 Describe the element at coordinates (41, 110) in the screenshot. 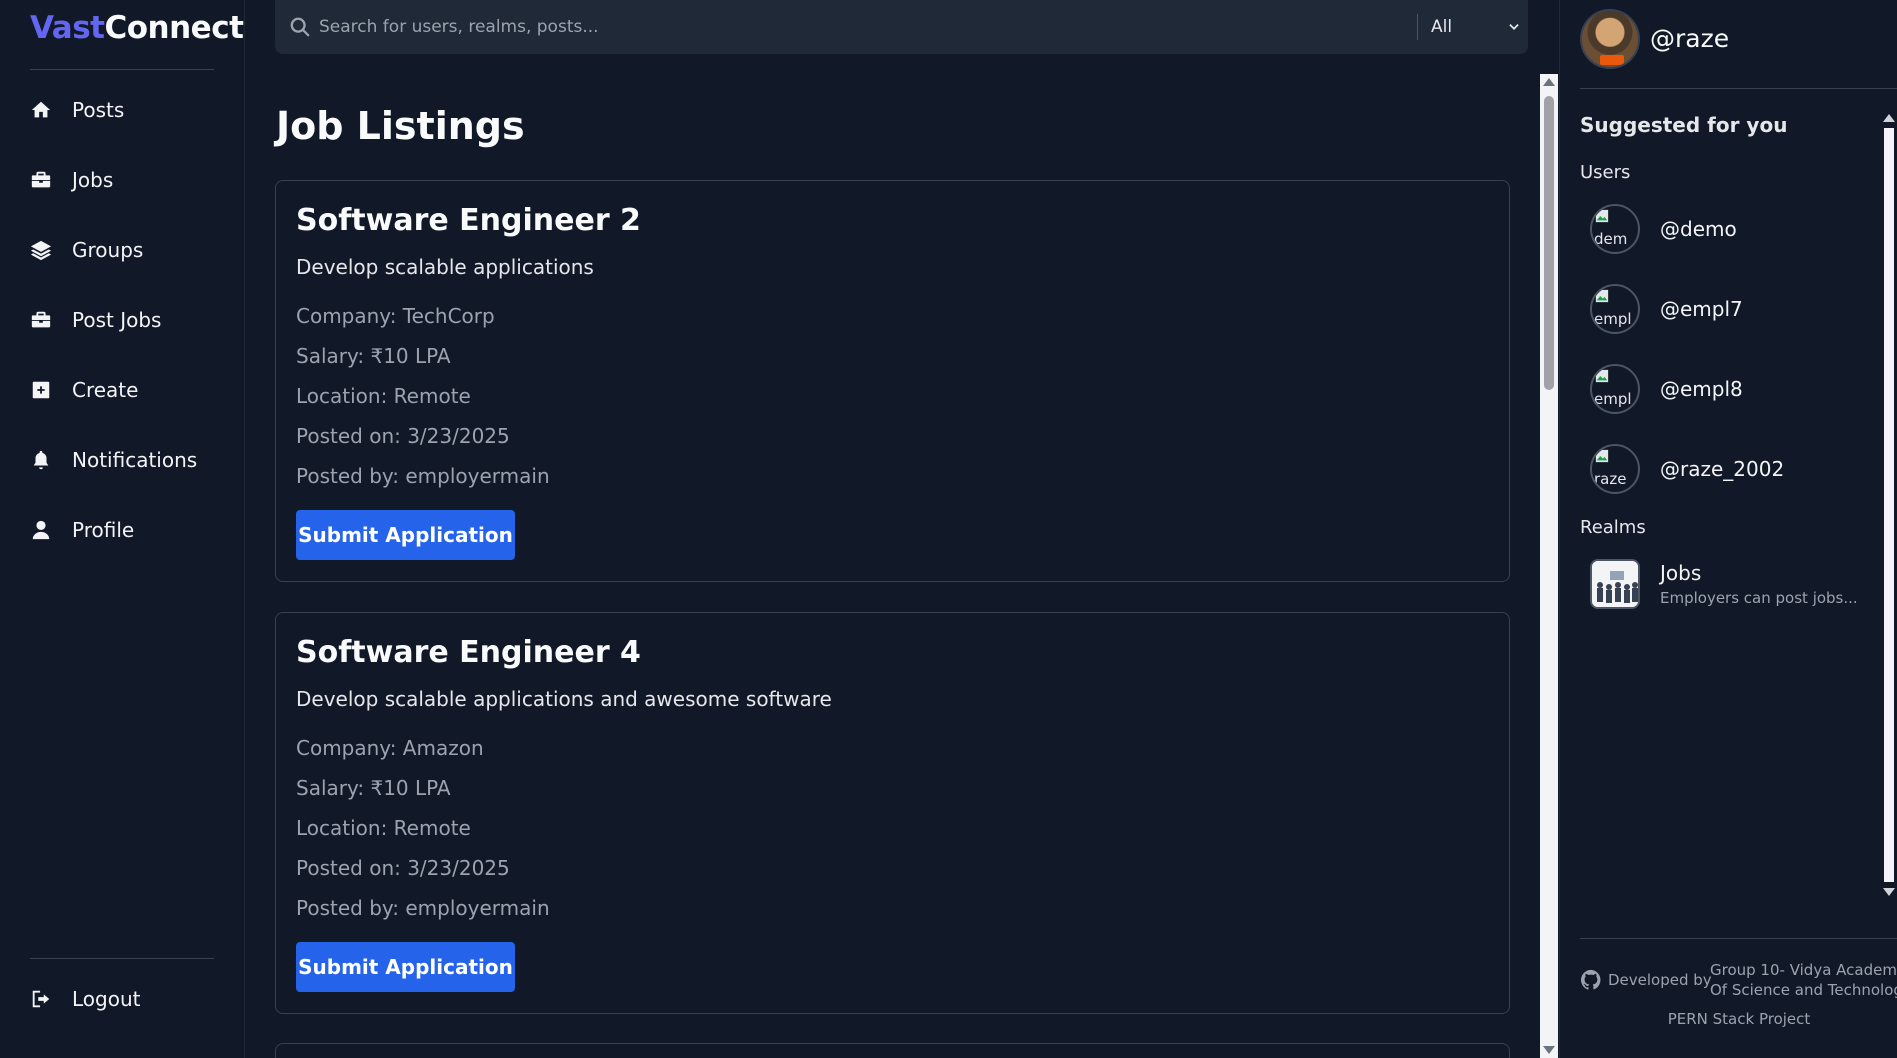

I see `home-icon` at that location.